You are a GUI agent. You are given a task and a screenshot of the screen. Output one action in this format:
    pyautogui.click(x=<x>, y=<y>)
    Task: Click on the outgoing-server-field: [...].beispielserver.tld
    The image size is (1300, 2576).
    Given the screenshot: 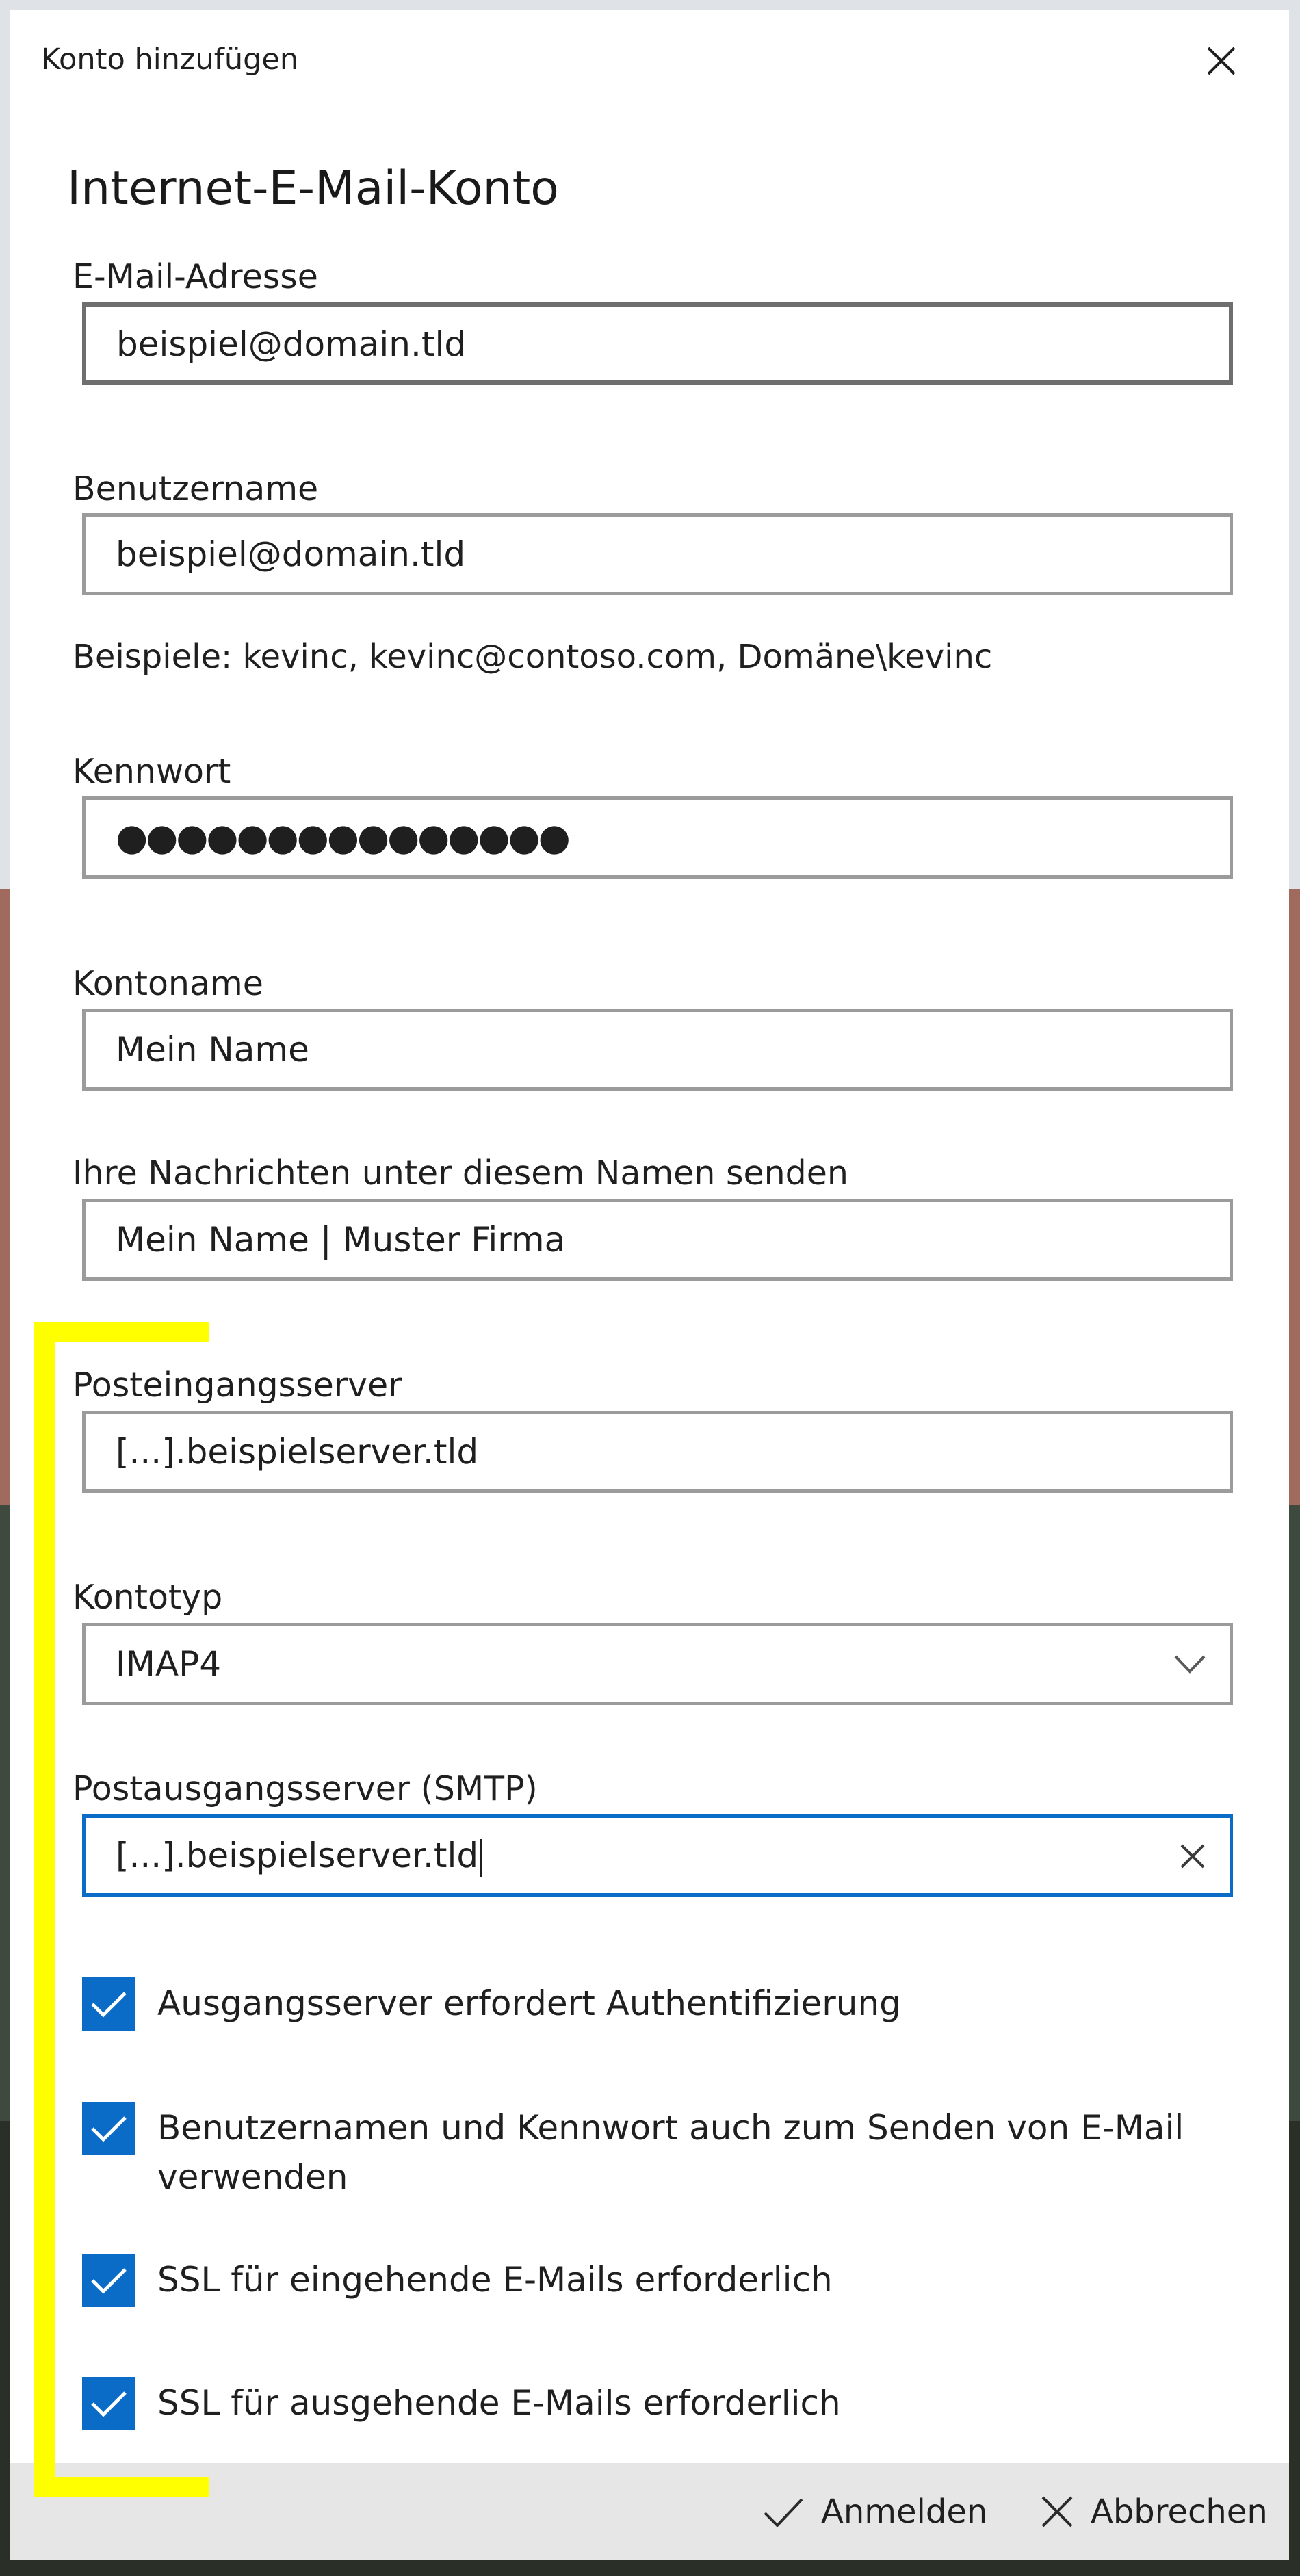 What is the action you would take?
    pyautogui.click(x=657, y=1855)
    